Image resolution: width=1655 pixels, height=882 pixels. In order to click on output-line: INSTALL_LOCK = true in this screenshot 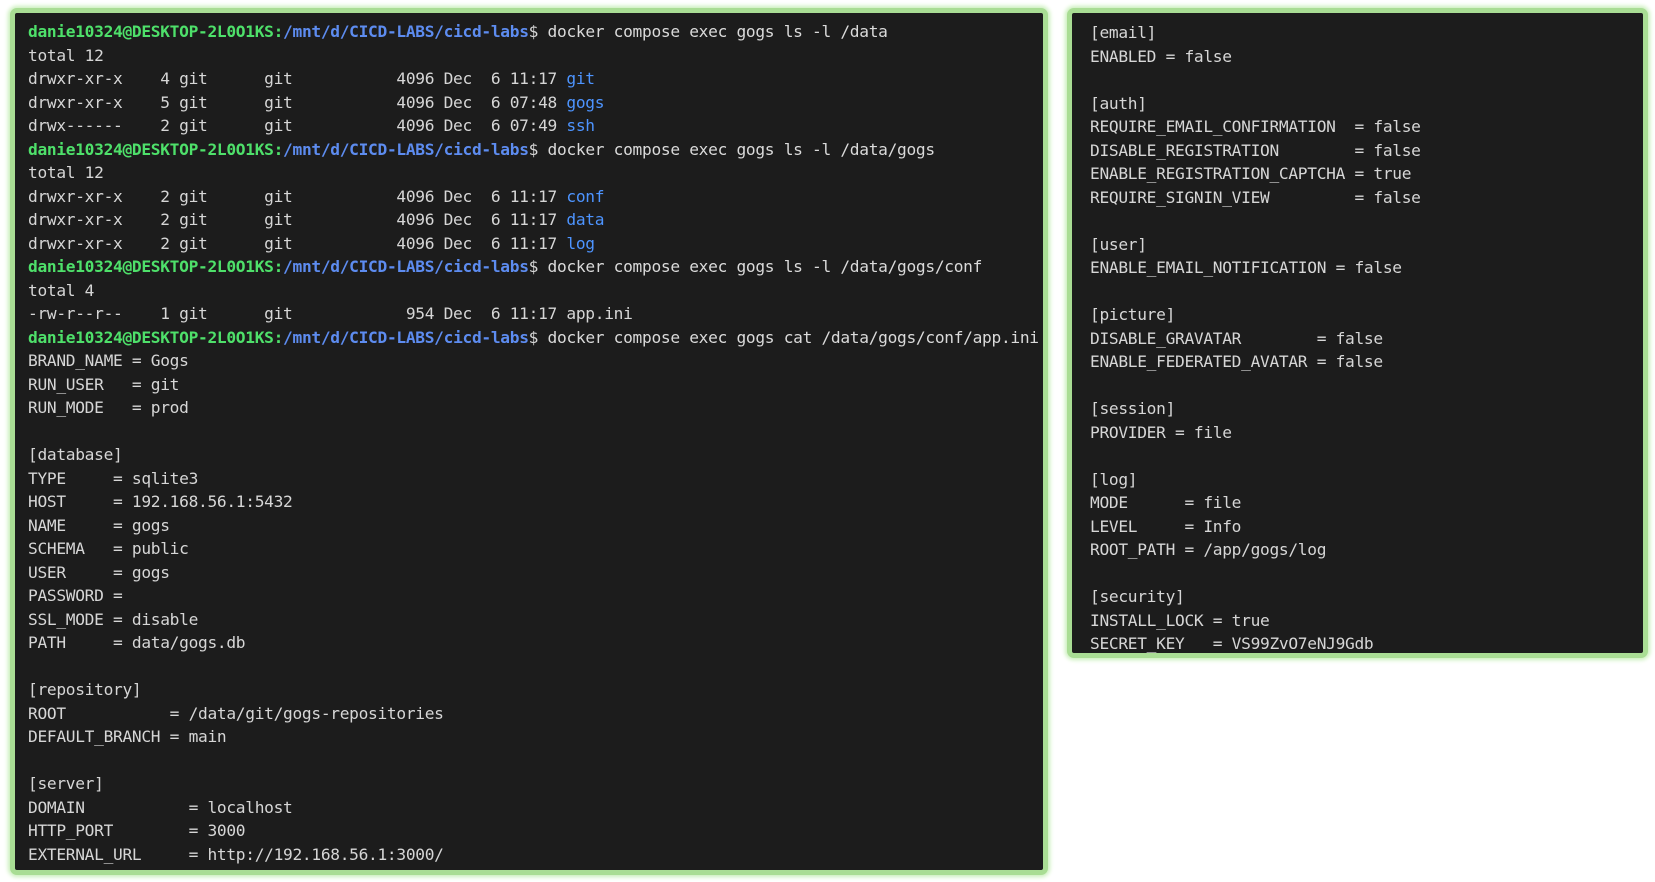, I will do `click(1366, 621)`.